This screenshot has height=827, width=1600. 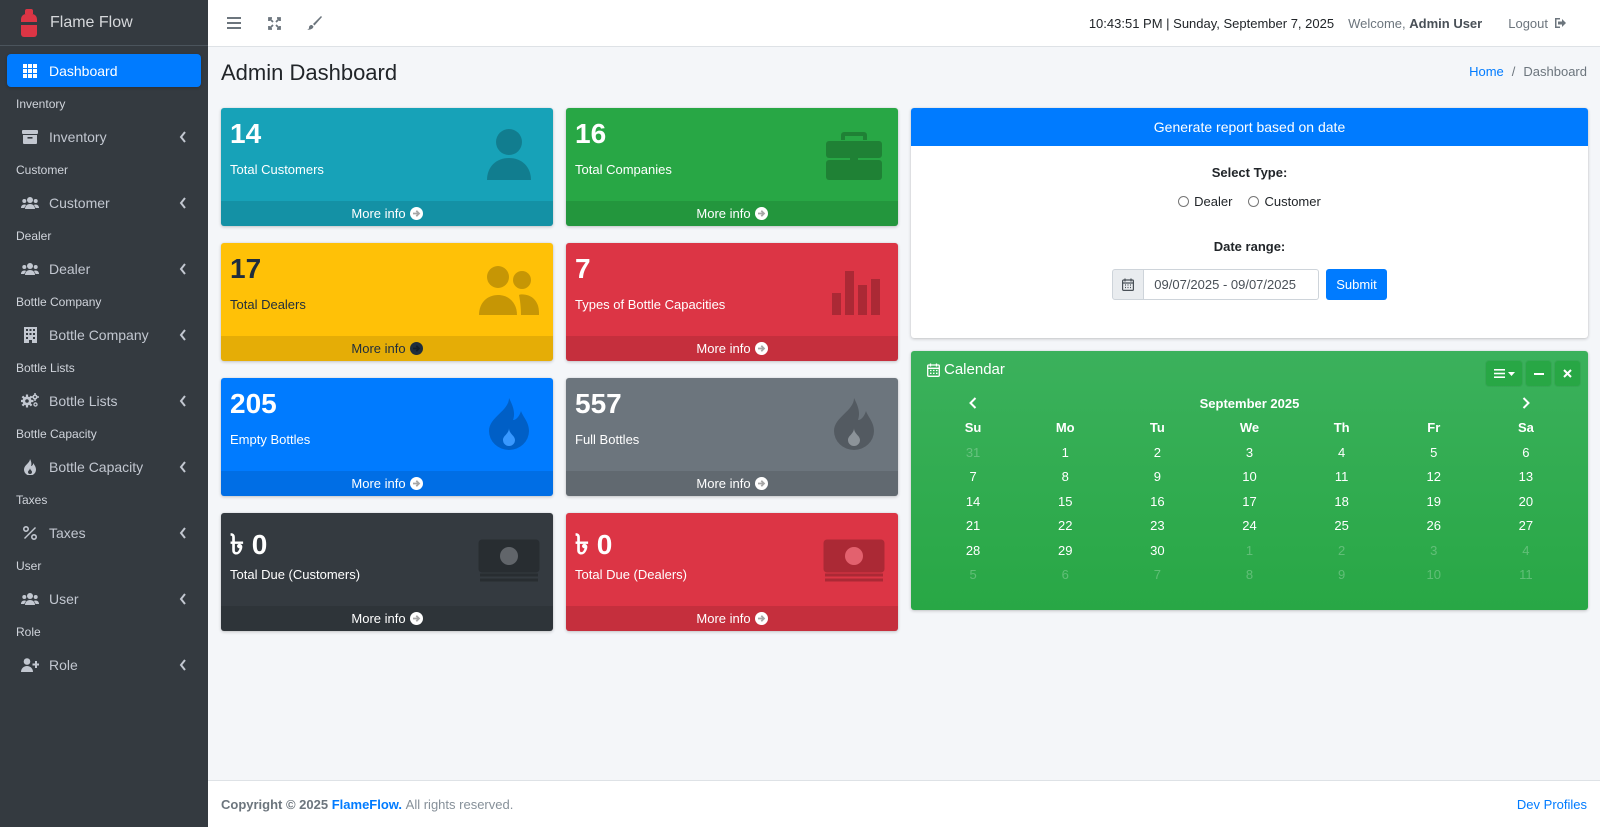 What do you see at coordinates (1526, 501) in the screenshot?
I see `calendar-day: 20` at bounding box center [1526, 501].